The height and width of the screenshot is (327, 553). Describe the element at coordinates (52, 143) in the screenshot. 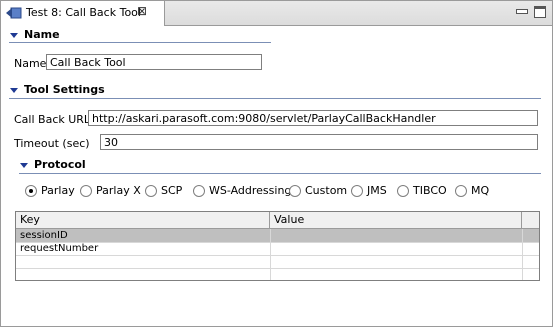

I see `timeout-label: Timeout (sec)` at that location.